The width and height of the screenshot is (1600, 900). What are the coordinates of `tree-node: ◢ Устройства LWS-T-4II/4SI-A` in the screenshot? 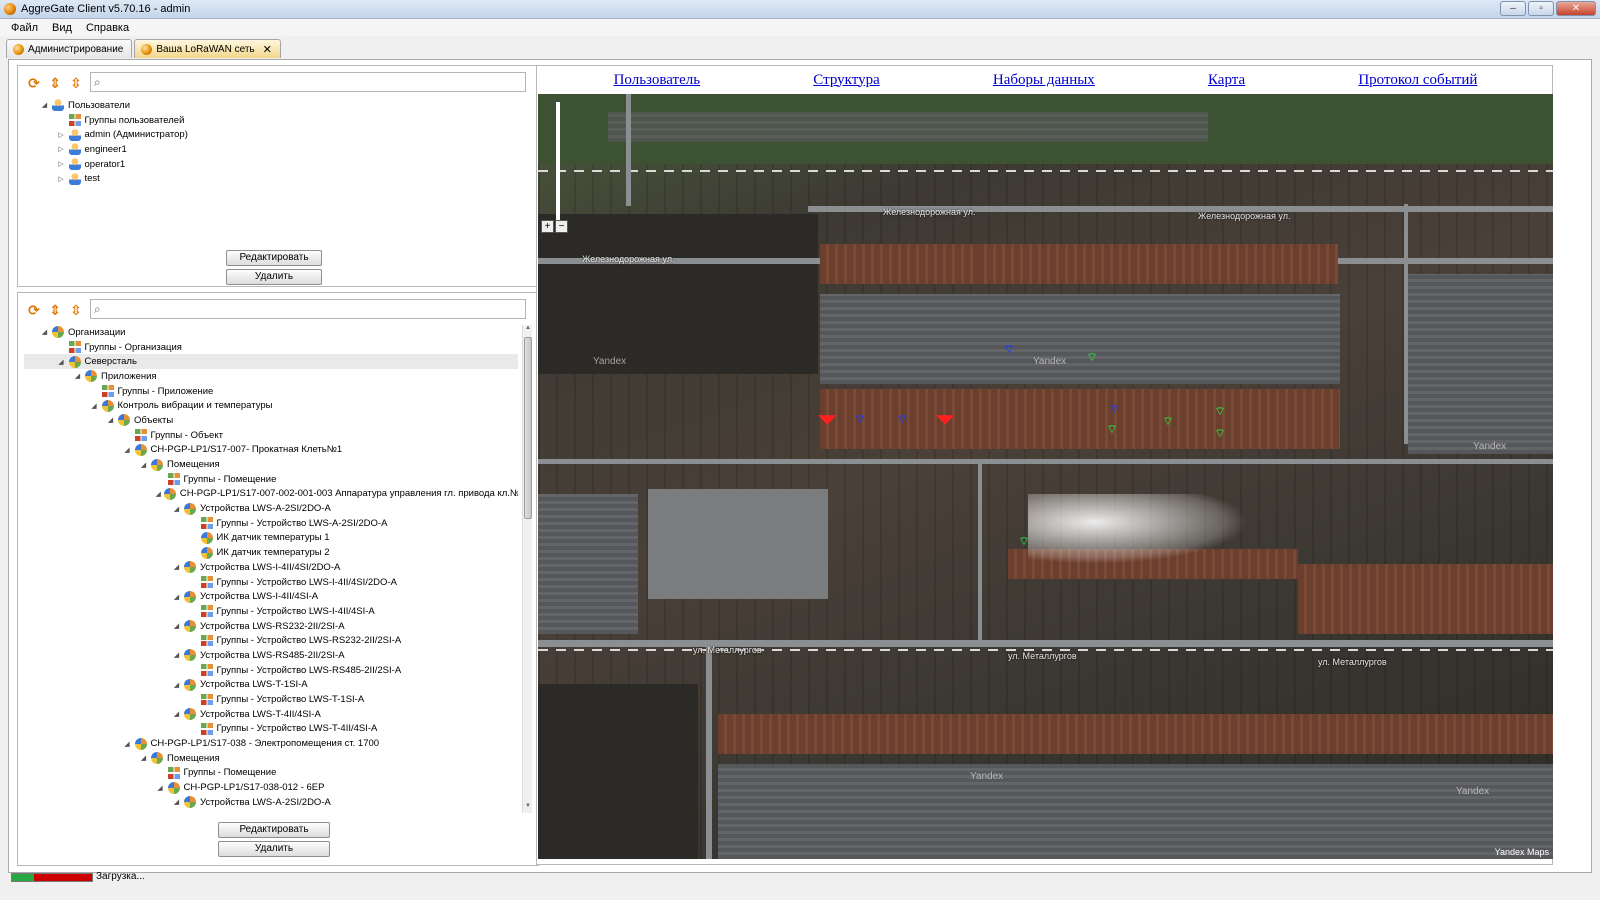 It's located at (271, 714).